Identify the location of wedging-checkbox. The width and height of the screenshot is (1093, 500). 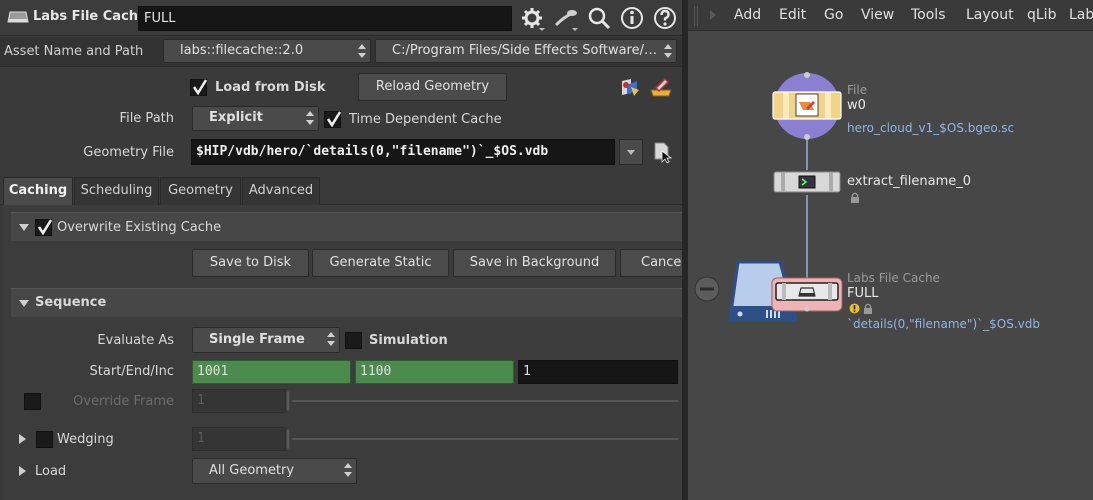
(44, 439).